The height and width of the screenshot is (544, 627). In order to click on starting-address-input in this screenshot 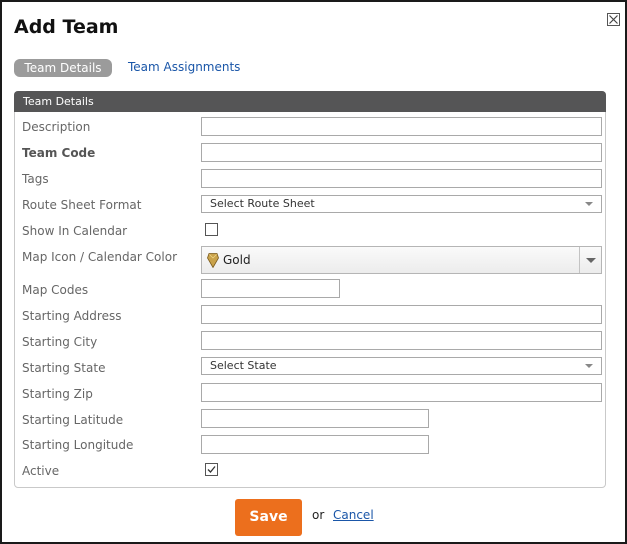, I will do `click(401, 314)`.